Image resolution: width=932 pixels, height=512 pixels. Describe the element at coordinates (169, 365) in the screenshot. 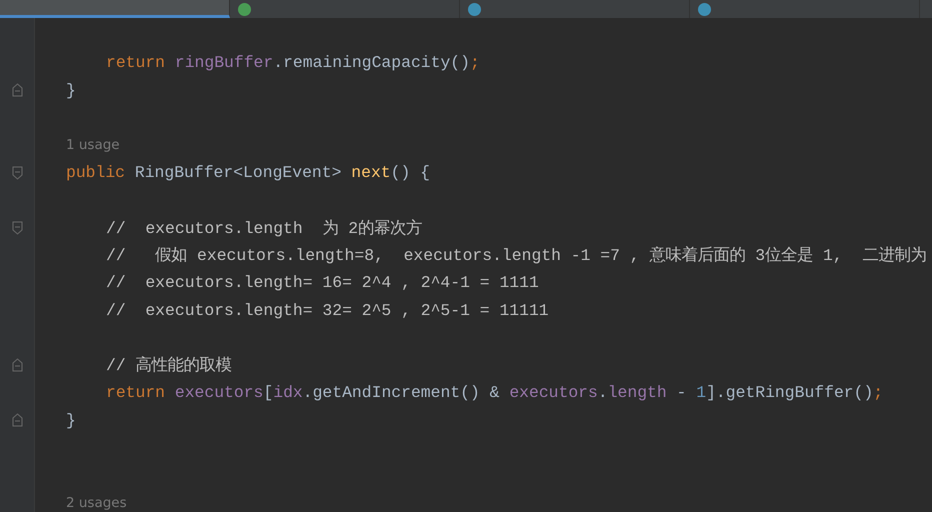

I see `code-line: // 高性能的取模` at that location.